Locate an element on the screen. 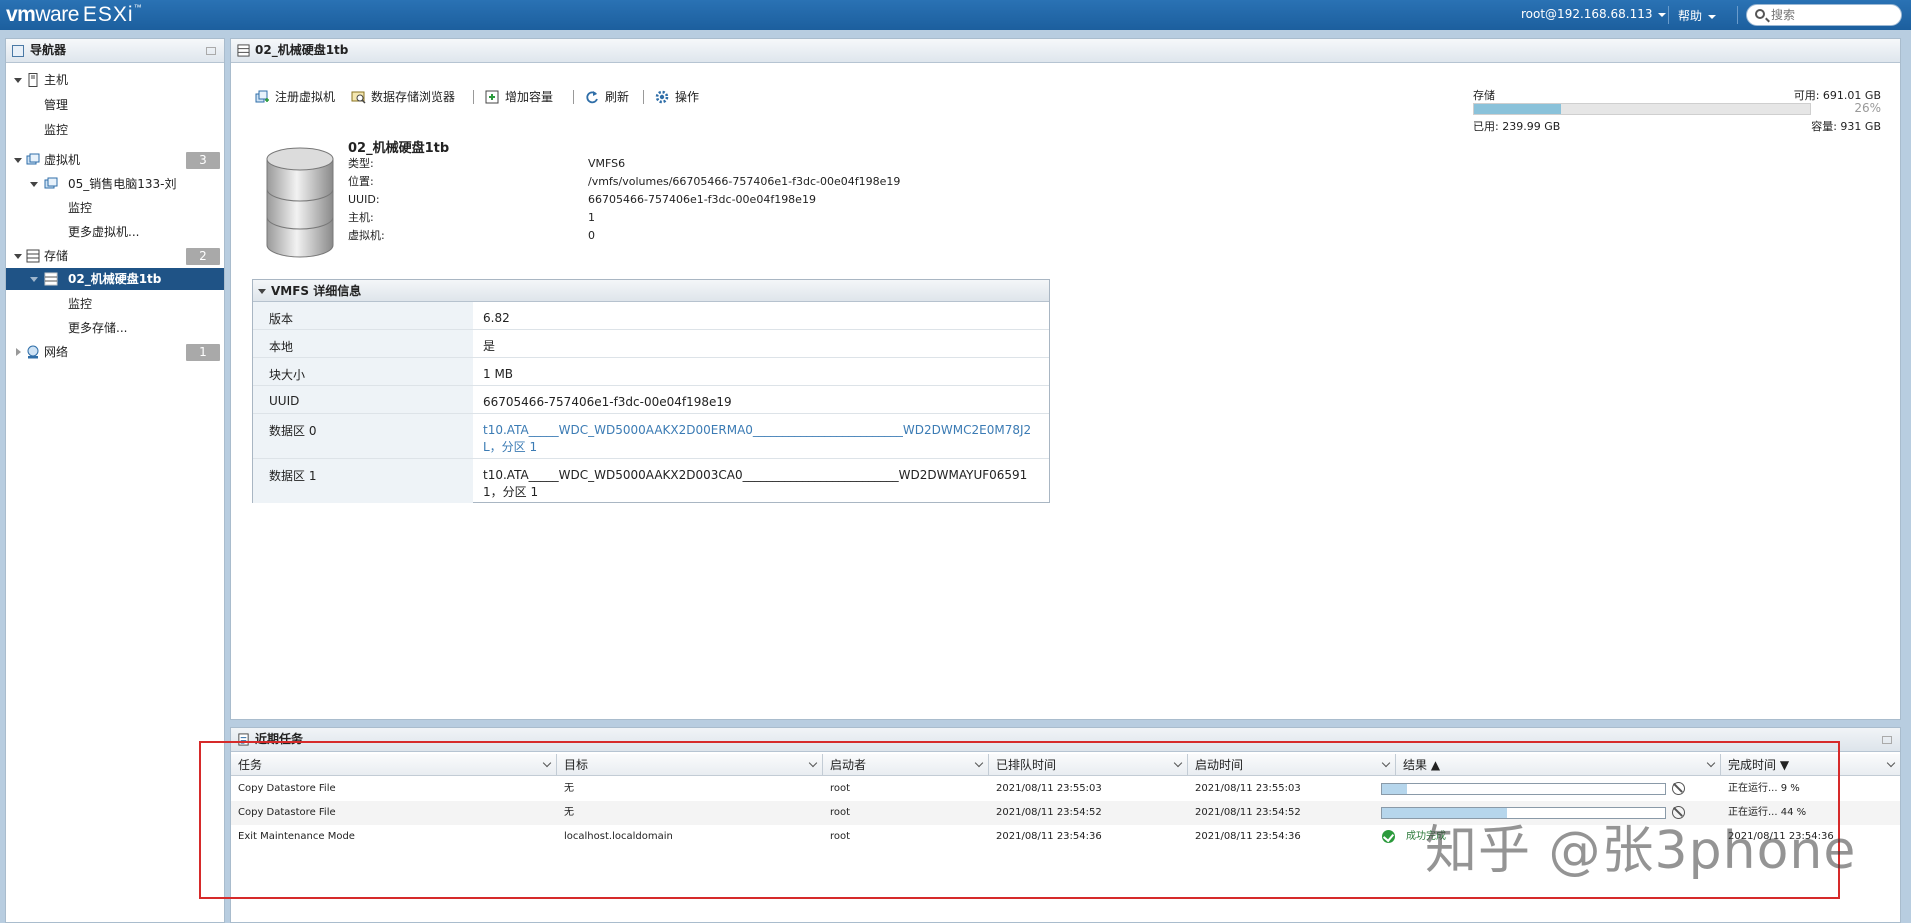 The width and height of the screenshot is (1911, 923). tree-host-monitor: 监控 is located at coordinates (115, 130).